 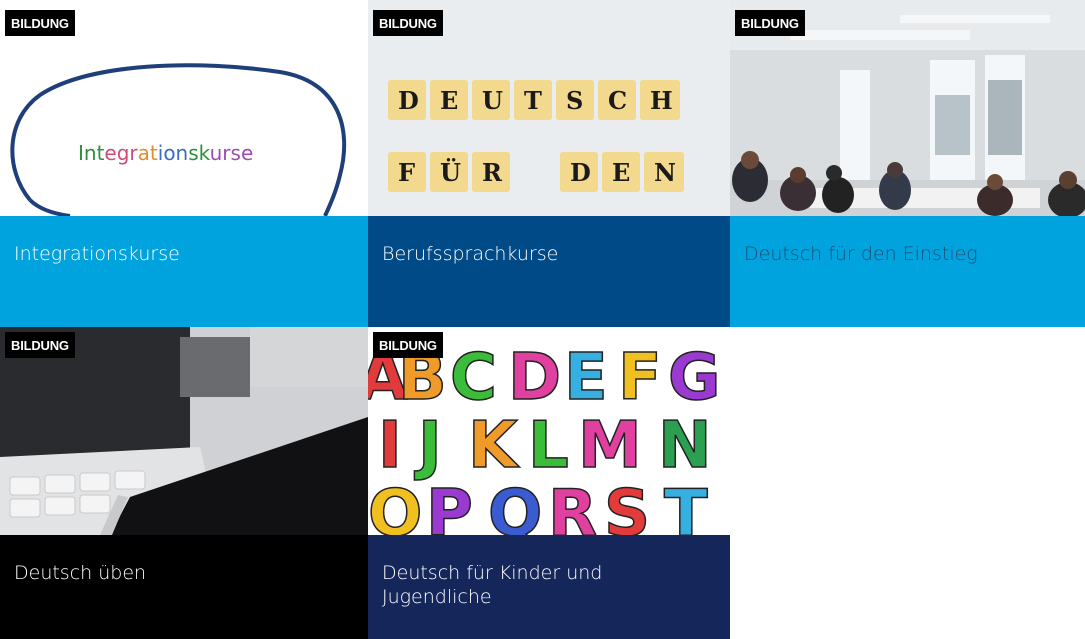 What do you see at coordinates (548, 446) in the screenshot?
I see `svg-text: L` at bounding box center [548, 446].